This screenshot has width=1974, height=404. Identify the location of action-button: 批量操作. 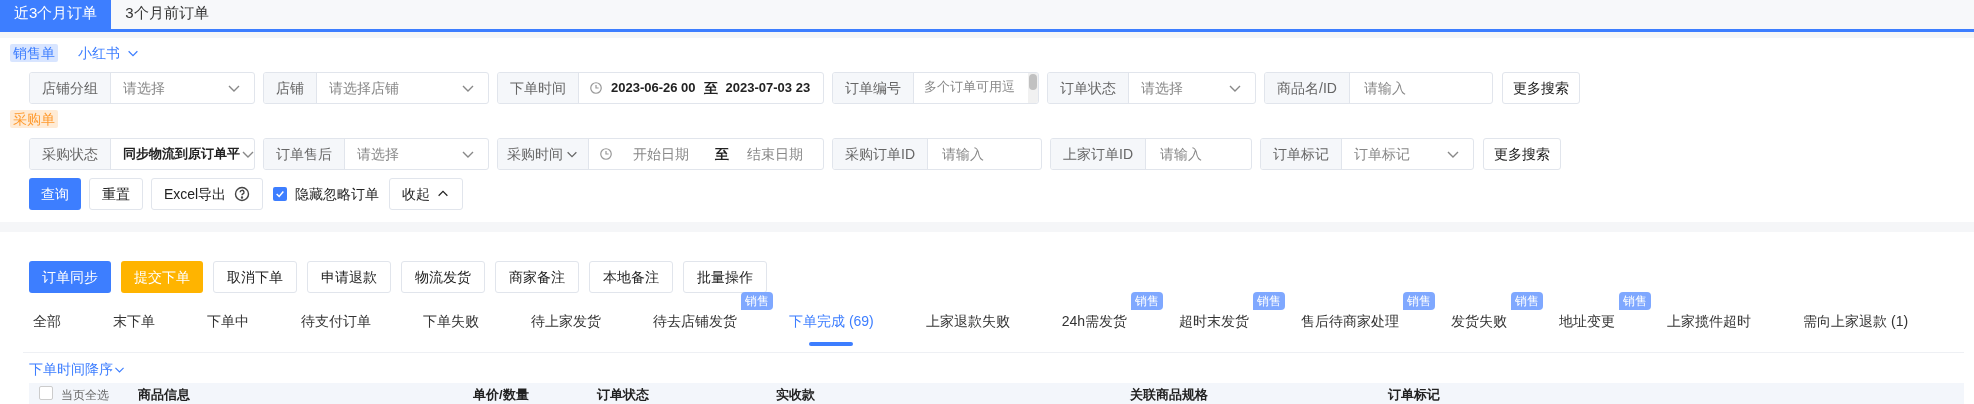
(725, 277).